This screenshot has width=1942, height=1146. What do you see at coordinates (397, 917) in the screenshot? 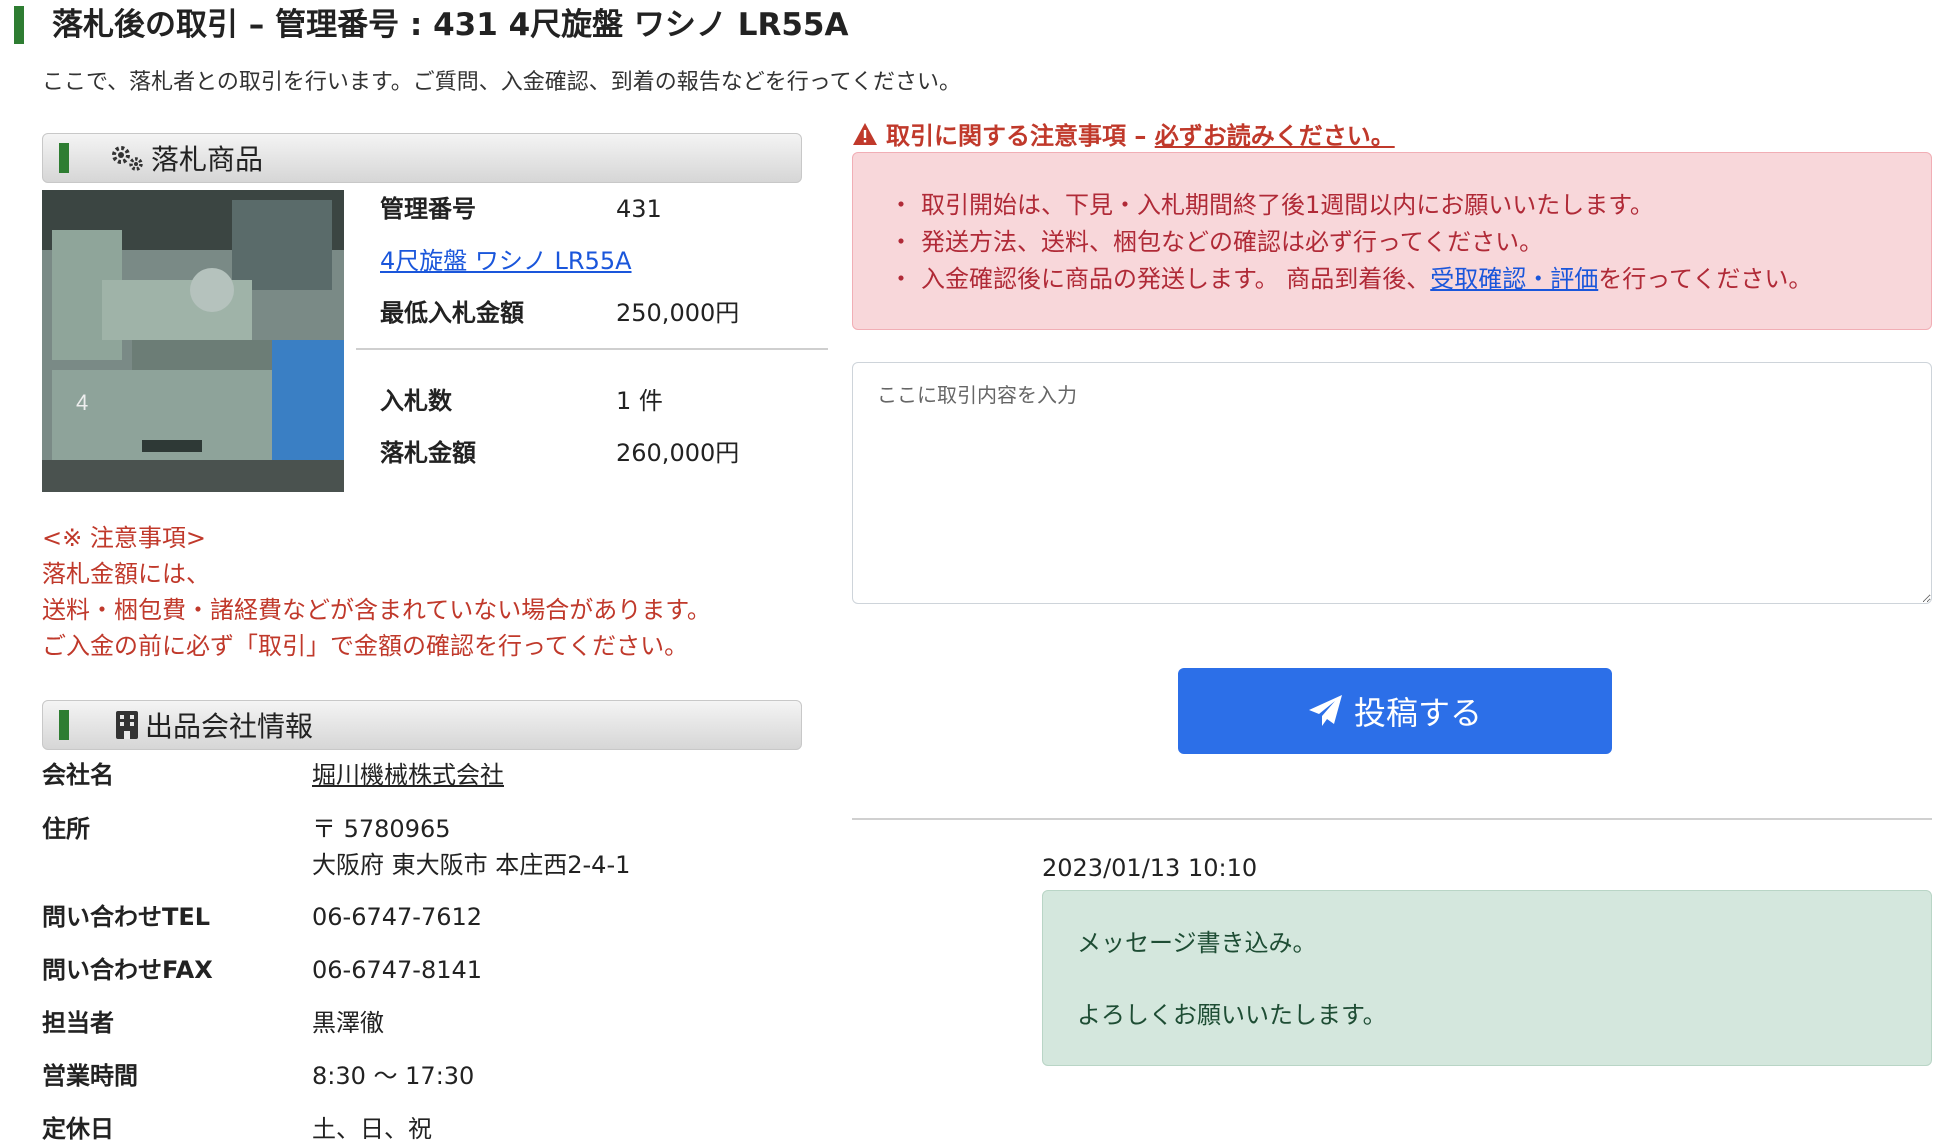
I see `tel-value: 06-6747-7612` at bounding box center [397, 917].